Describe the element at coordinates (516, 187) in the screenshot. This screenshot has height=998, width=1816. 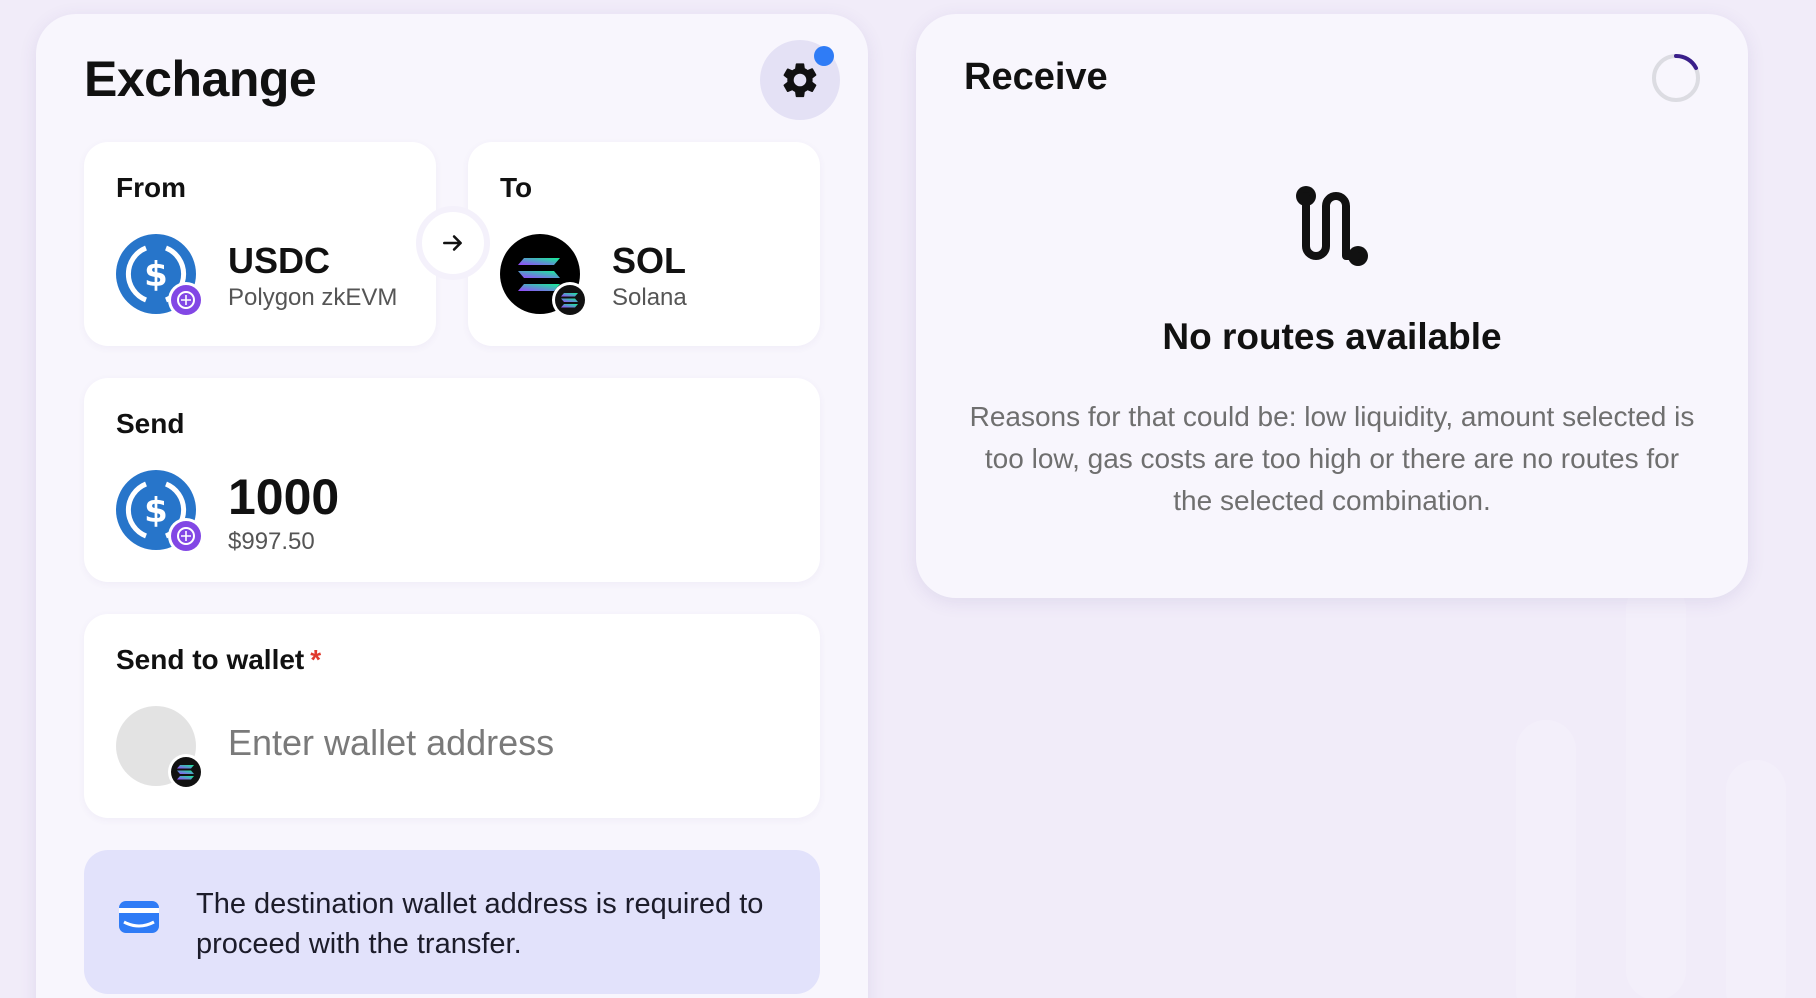
I see `to-label: To` at that location.